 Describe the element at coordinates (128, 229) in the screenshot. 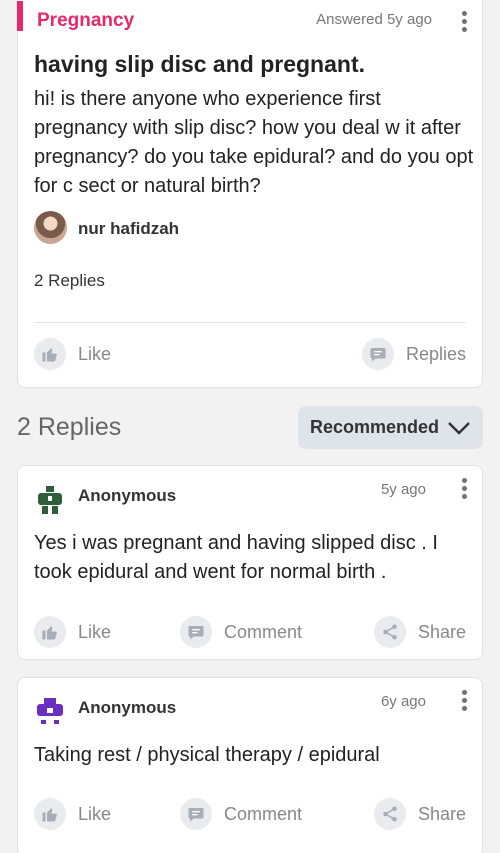

I see `author-name: nur hafidzah` at that location.